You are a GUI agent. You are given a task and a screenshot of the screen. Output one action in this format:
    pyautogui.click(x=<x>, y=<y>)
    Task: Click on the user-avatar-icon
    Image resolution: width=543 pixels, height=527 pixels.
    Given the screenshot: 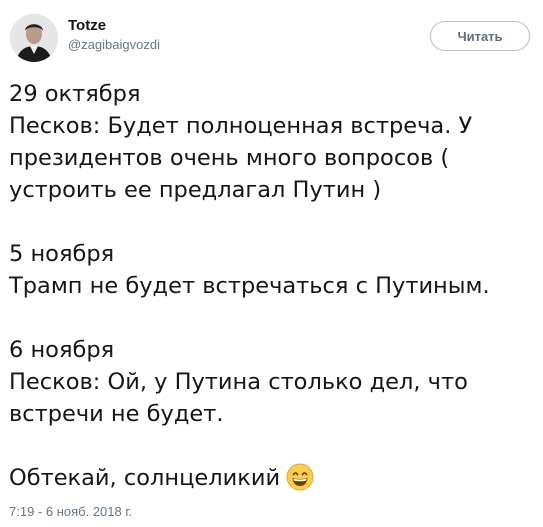 What is the action you would take?
    pyautogui.click(x=34, y=38)
    